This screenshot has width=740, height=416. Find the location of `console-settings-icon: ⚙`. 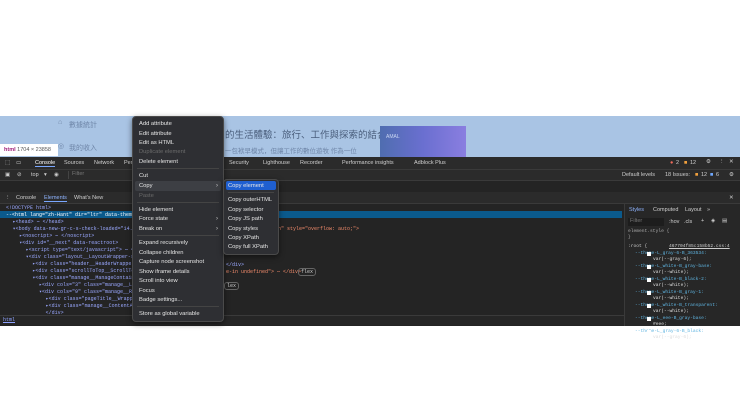

console-settings-icon: ⚙ is located at coordinates (731, 175).